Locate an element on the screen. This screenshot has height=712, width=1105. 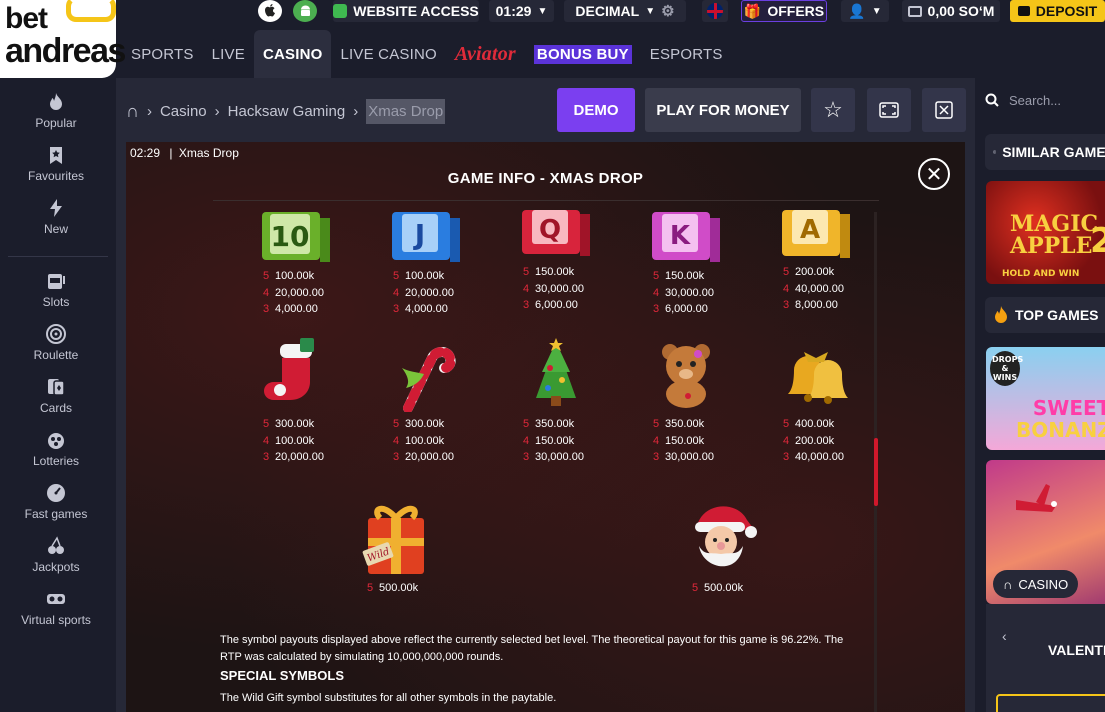
sidebar-item-label: Jackpots is located at coordinates (56, 567).